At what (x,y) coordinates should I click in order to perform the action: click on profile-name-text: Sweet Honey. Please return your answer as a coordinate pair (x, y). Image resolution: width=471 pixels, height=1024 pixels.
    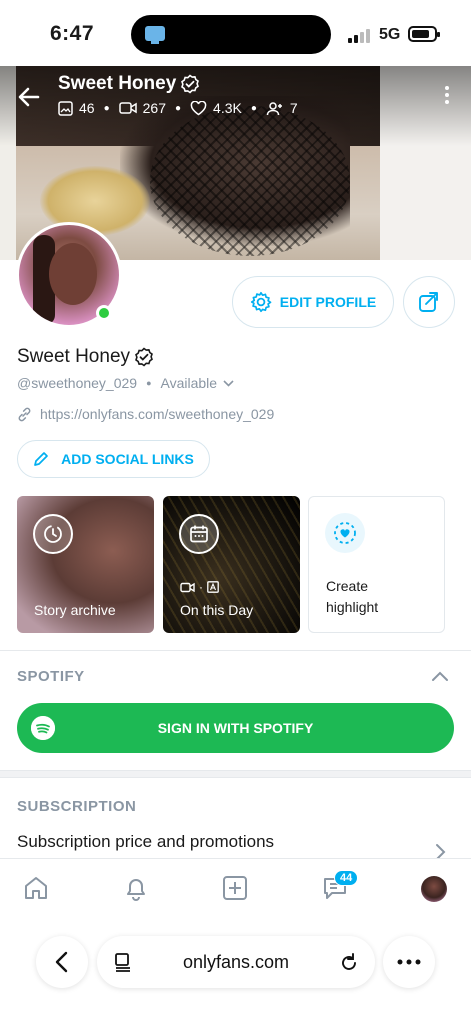
    Looking at the image, I should click on (74, 356).